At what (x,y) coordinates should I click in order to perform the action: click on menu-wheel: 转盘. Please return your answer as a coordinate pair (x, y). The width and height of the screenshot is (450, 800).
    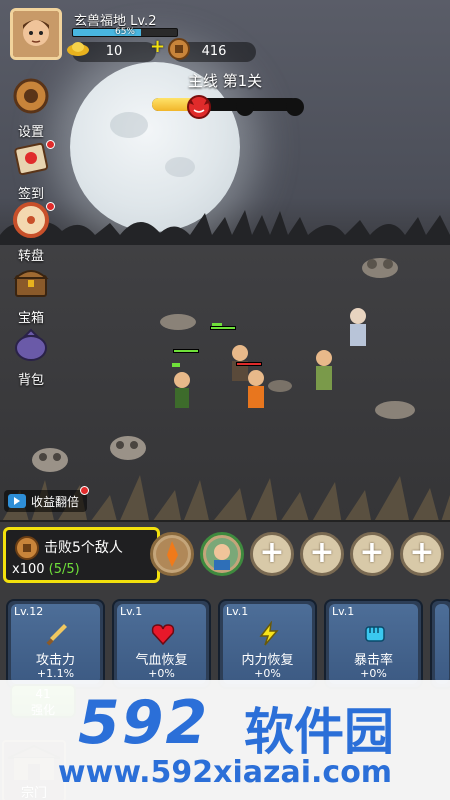
    Looking at the image, I should click on (31, 232).